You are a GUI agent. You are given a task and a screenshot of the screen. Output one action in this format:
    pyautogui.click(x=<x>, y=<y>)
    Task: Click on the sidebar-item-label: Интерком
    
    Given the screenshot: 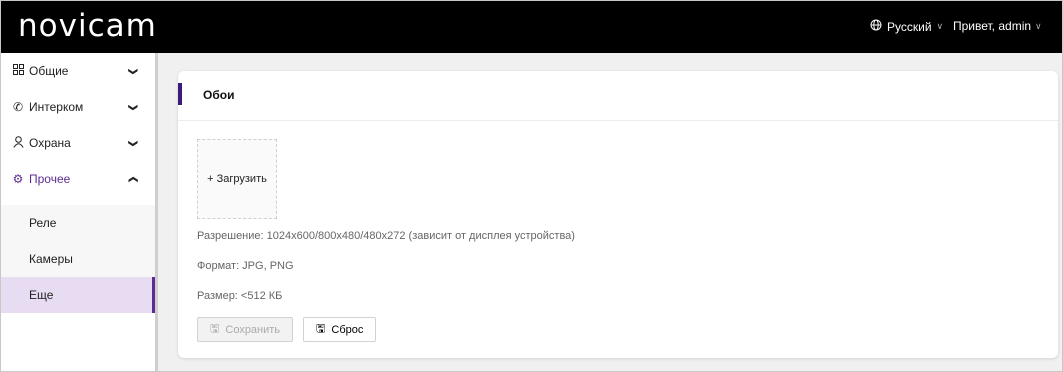 What is the action you would take?
    pyautogui.click(x=56, y=107)
    